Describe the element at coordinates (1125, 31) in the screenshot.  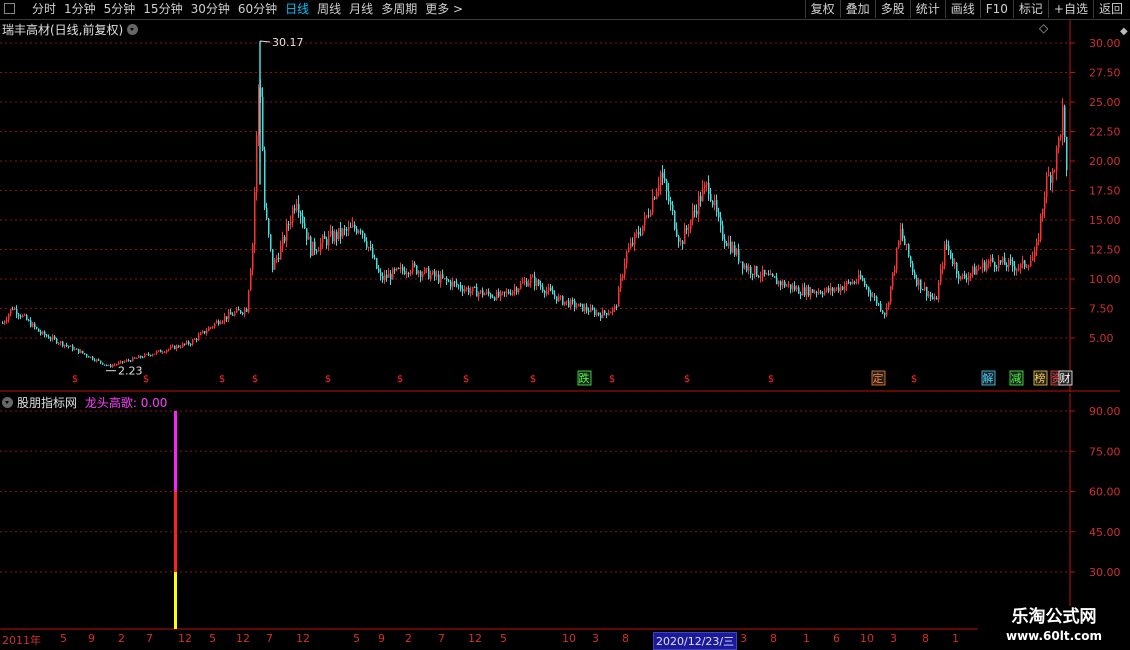
I see `side-tab-strip: ◆` at that location.